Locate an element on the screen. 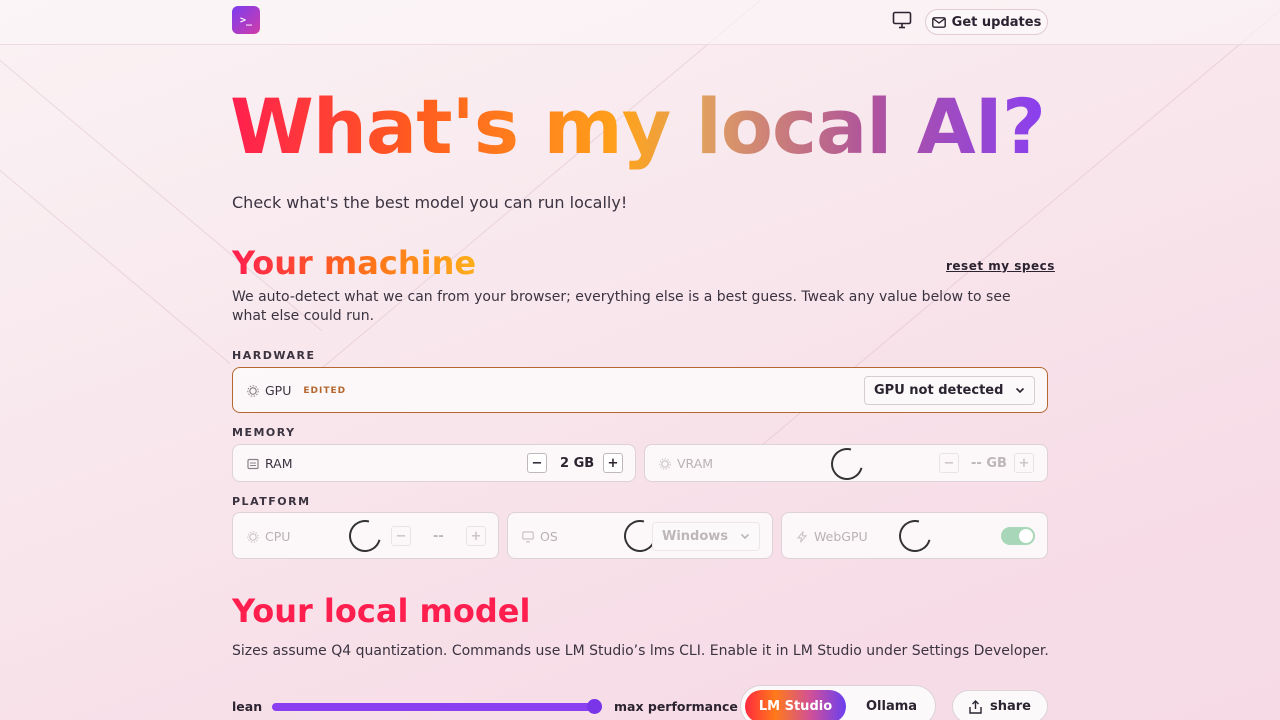 The image size is (1280, 720). reset-specs-link: reset my specs is located at coordinates (1000, 266).